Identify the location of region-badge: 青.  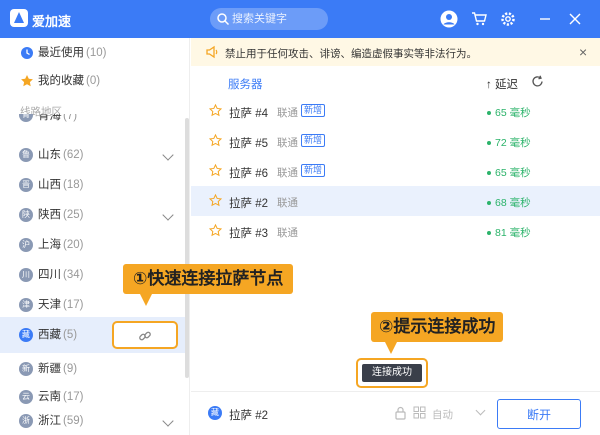
(26, 118).